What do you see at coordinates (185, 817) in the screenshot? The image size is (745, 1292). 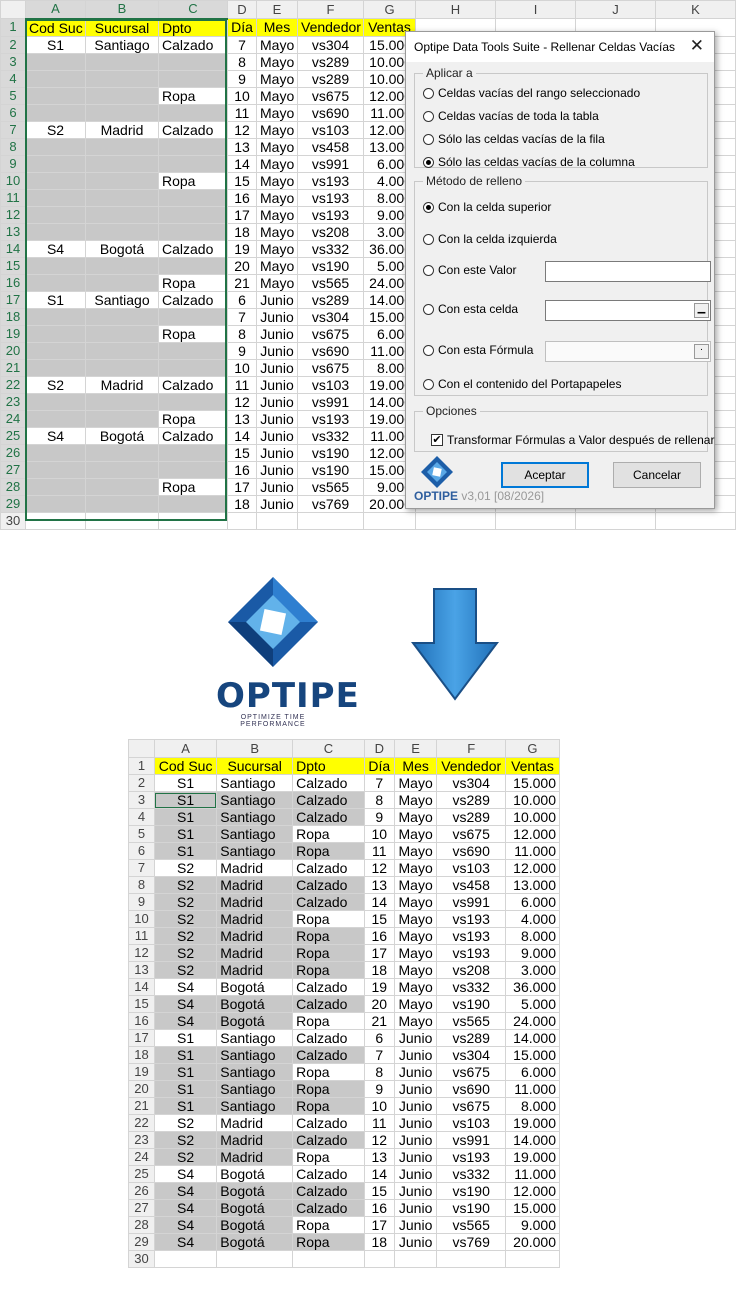 I see `cell-cod-suc: S1` at bounding box center [185, 817].